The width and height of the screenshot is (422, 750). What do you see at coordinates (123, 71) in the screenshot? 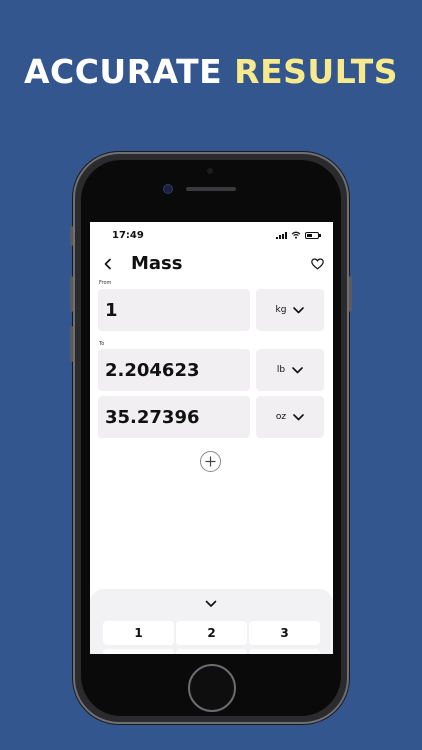
I see `headline-part1: ACCURATE` at bounding box center [123, 71].